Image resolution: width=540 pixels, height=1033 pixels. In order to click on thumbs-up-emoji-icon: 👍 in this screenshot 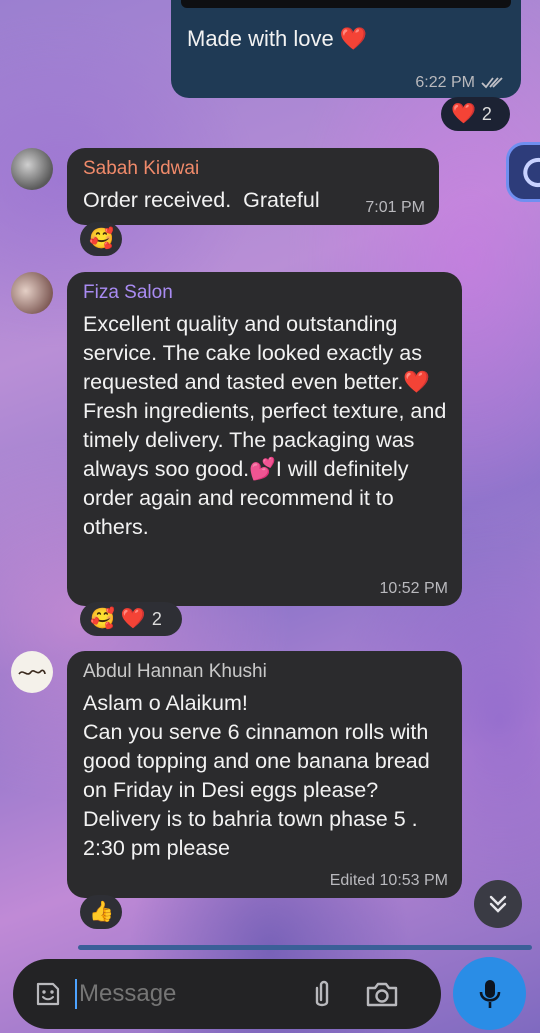, I will do `click(101, 912)`.